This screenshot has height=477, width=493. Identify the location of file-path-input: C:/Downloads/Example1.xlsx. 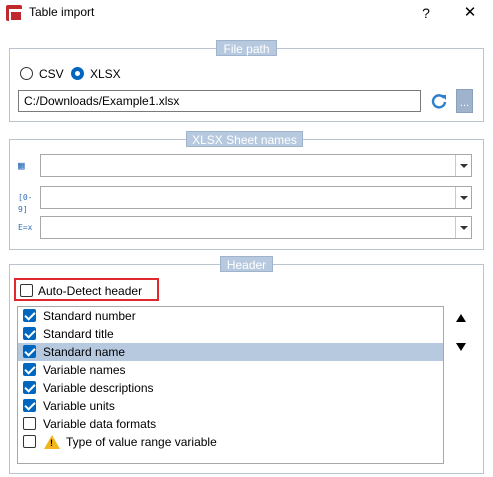
(219, 101).